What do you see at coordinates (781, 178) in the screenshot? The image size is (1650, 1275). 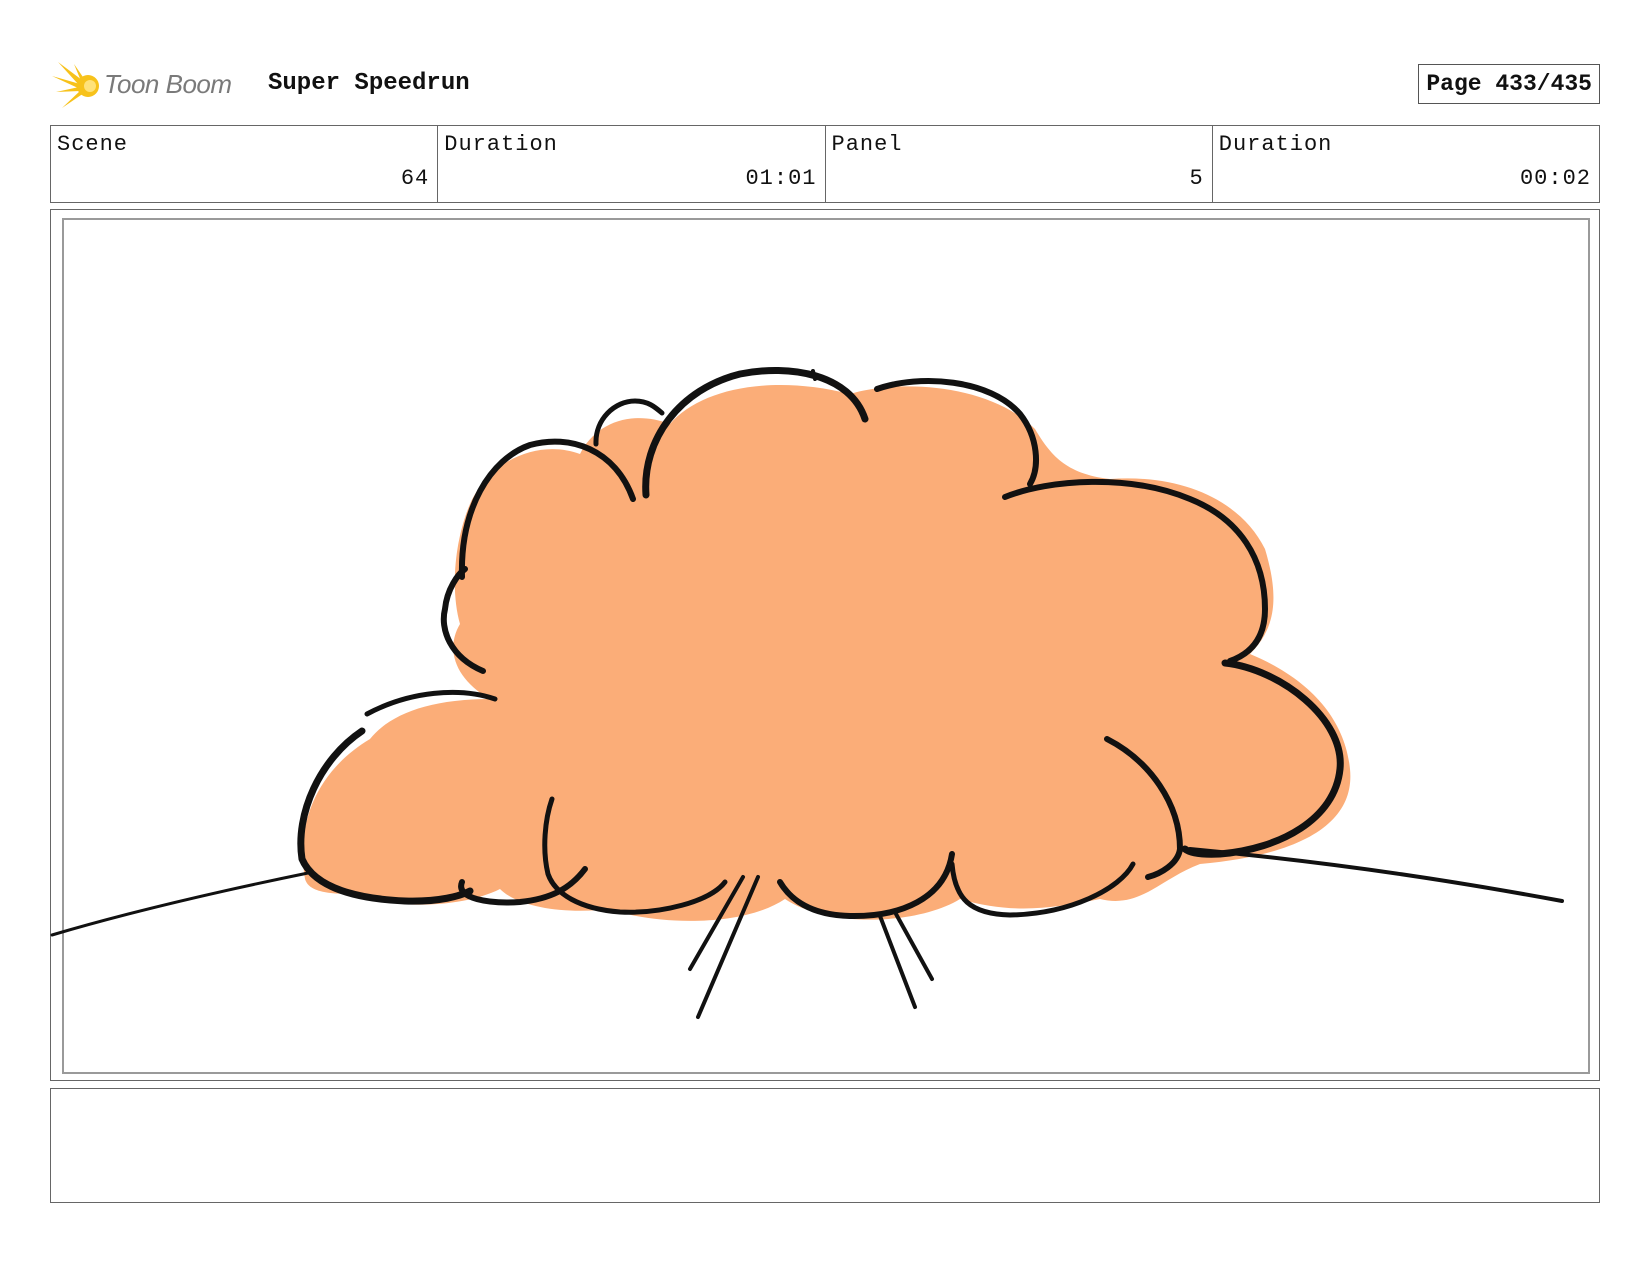 I see `scene-duration-value: 01:01` at bounding box center [781, 178].